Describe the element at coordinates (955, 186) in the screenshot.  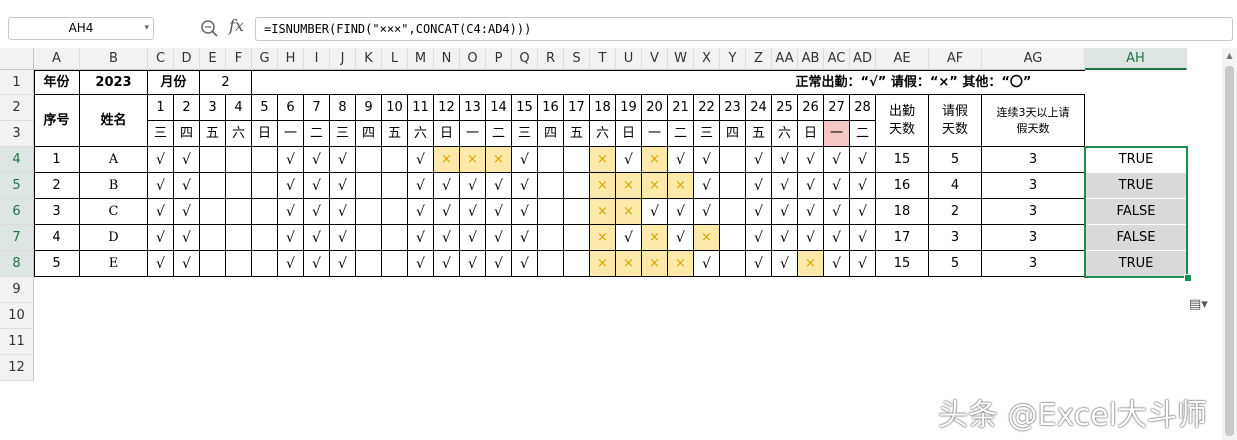
I see `leave-count-cell: 4` at that location.